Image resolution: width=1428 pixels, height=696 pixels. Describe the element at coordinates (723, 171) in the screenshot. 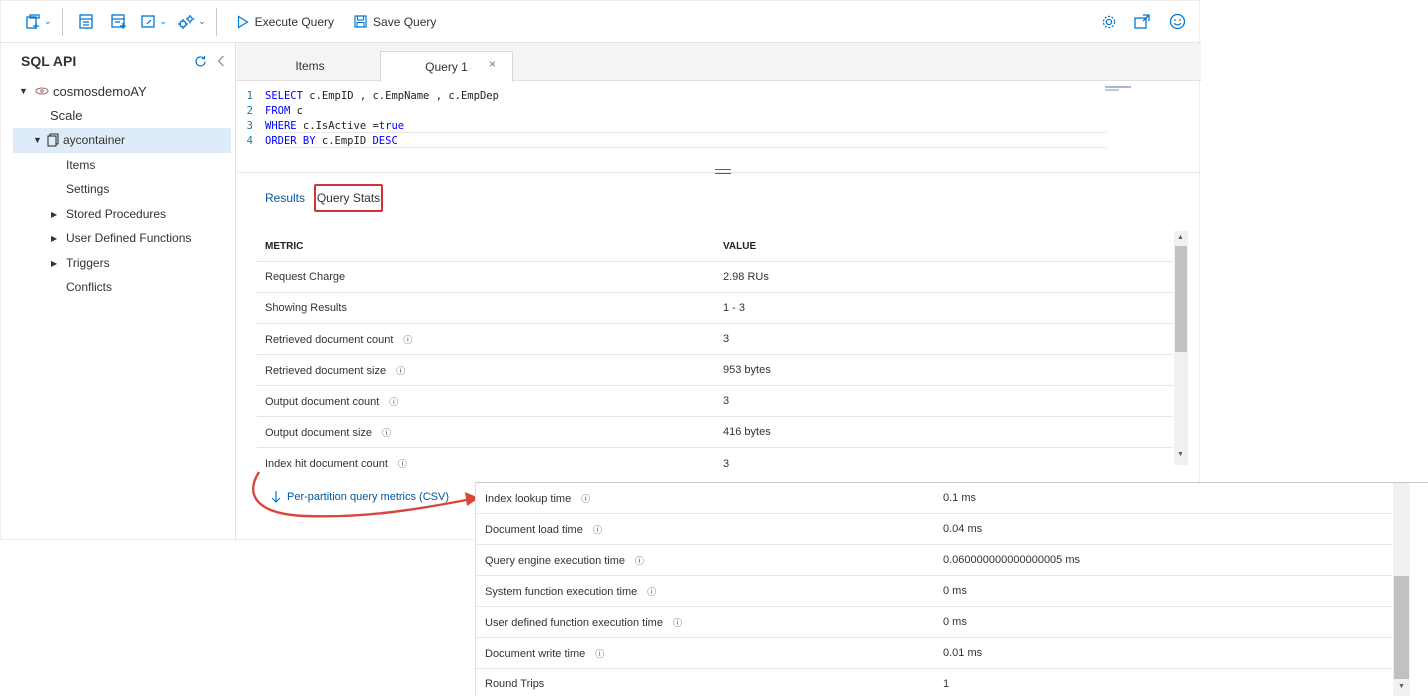

I see `editor-results-splitter` at that location.